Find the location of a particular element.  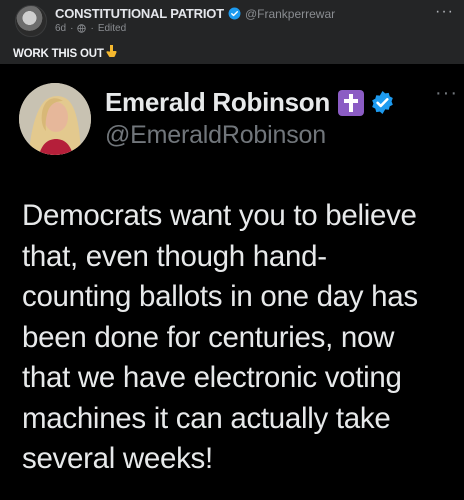

post-meta: 6d · · Edited is located at coordinates (90, 28).